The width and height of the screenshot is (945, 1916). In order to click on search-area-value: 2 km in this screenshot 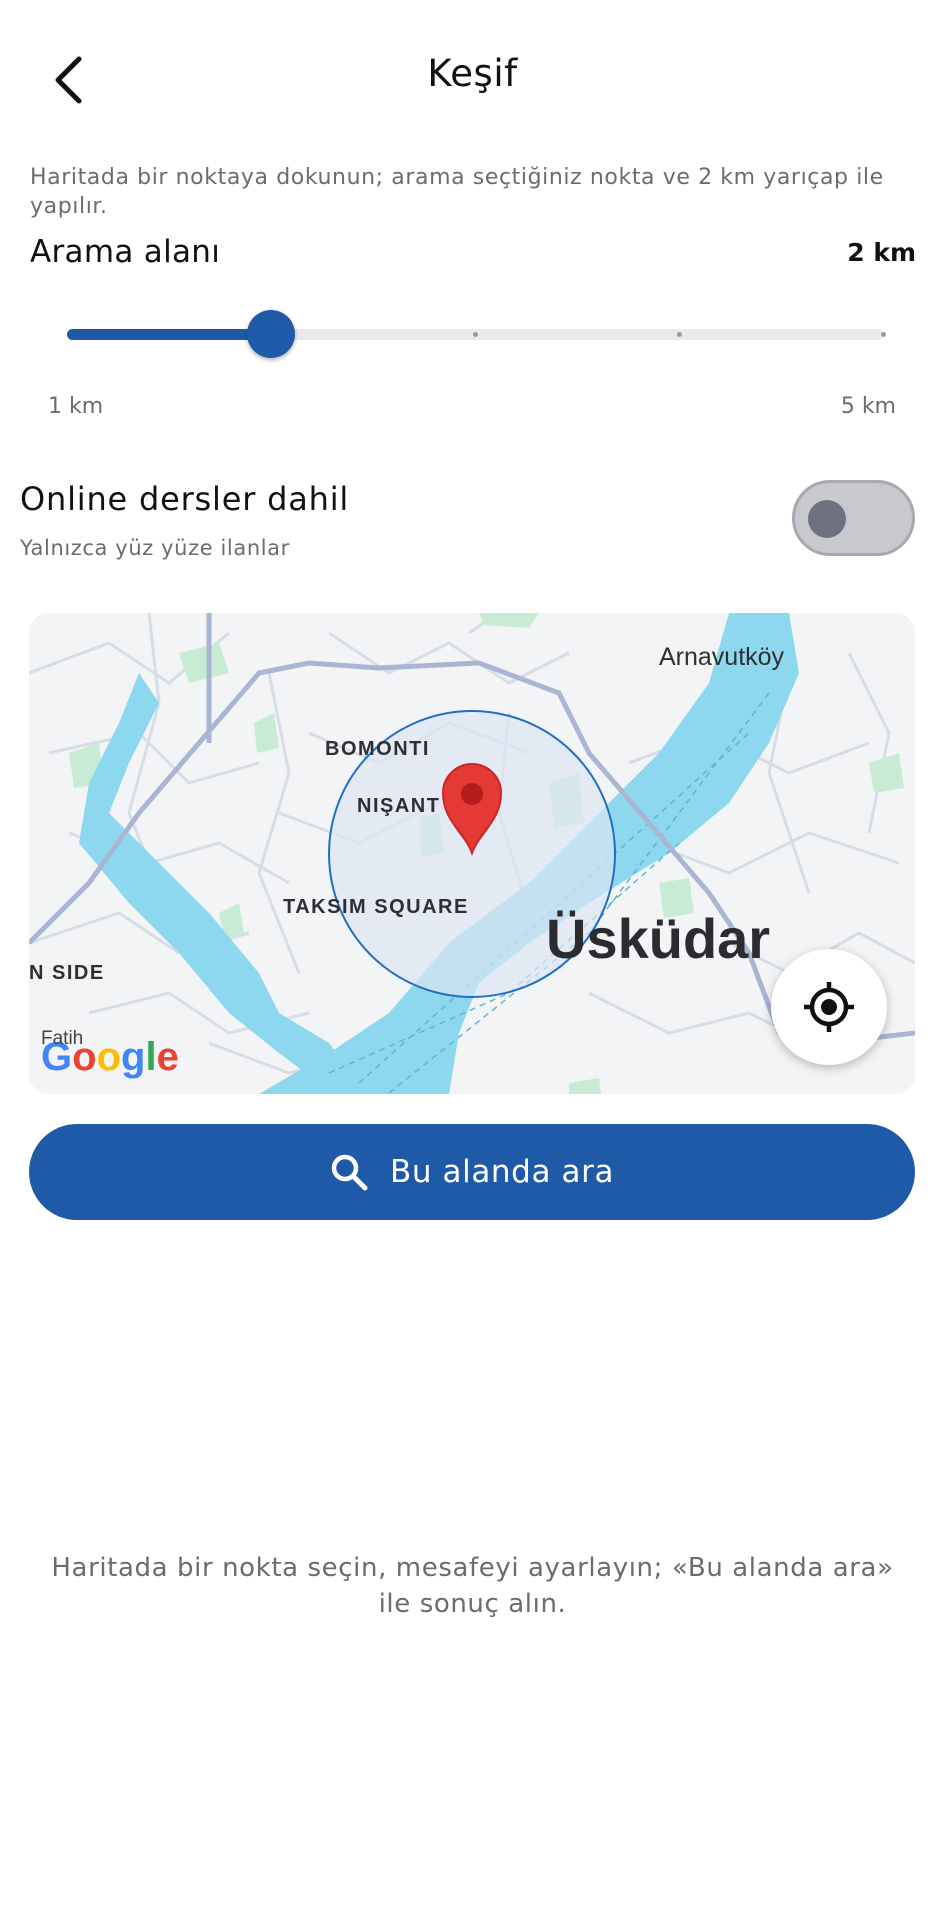, I will do `click(881, 252)`.